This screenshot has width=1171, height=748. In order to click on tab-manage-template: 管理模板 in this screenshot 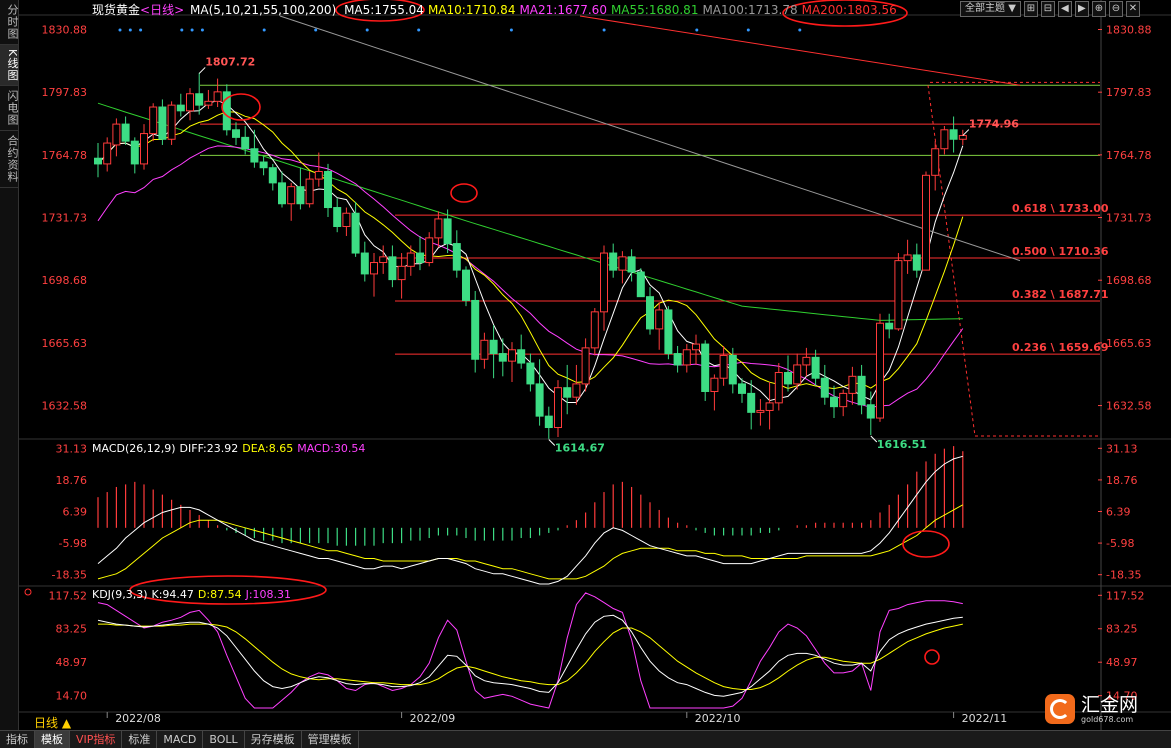, I will do `click(330, 739)`.